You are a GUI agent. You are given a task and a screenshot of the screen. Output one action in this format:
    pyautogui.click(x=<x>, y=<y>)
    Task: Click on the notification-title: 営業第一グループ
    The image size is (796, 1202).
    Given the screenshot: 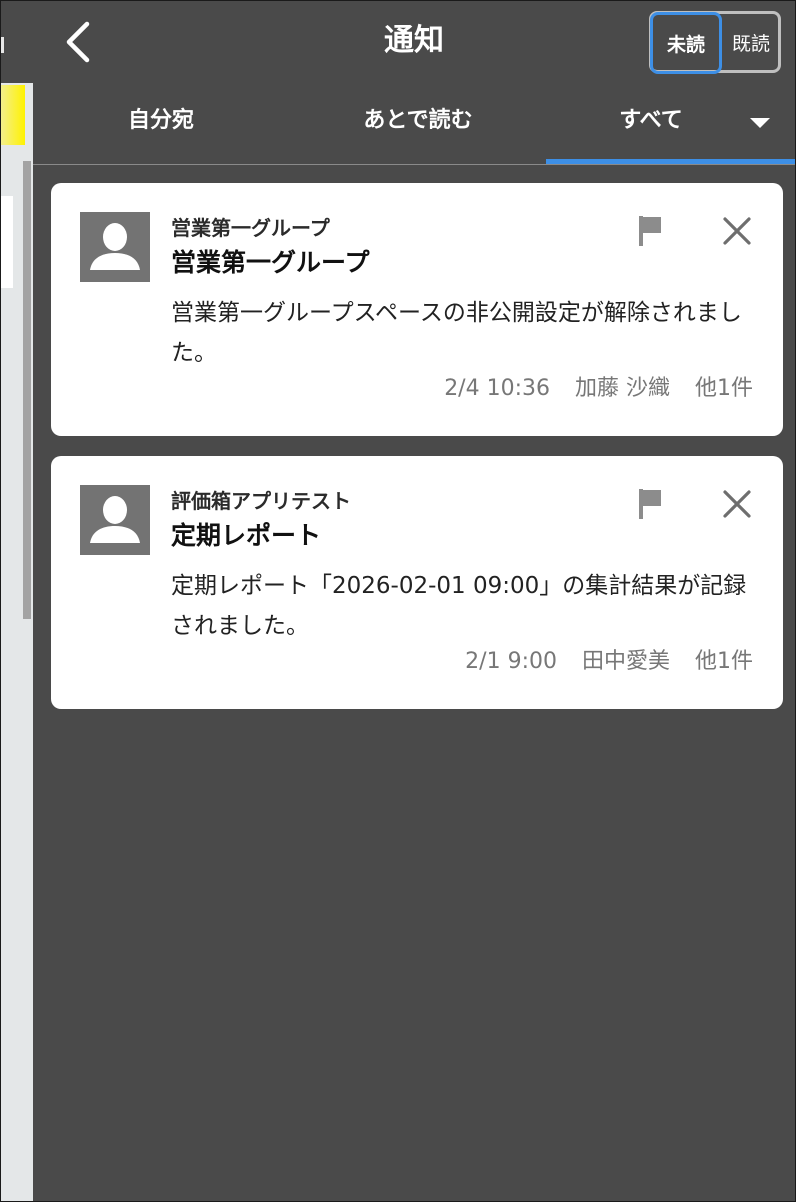 What is the action you would take?
    pyautogui.click(x=270, y=262)
    